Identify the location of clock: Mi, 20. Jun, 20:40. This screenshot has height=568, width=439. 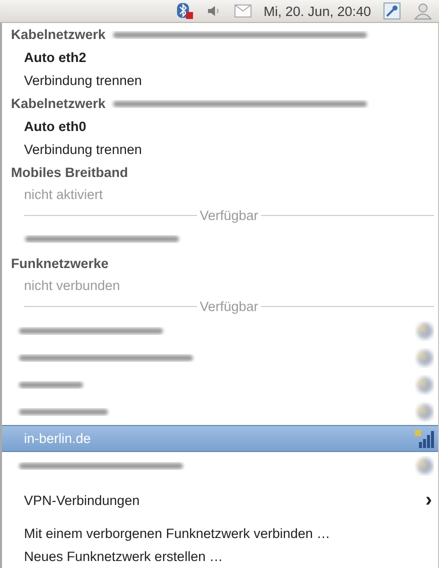
(317, 11).